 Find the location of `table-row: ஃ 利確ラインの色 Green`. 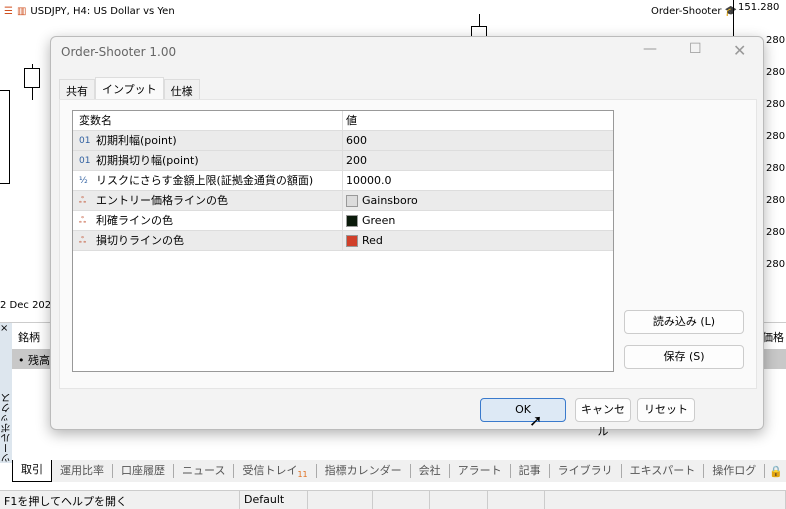

table-row: ஃ 利確ラインの色 Green is located at coordinates (343, 221).